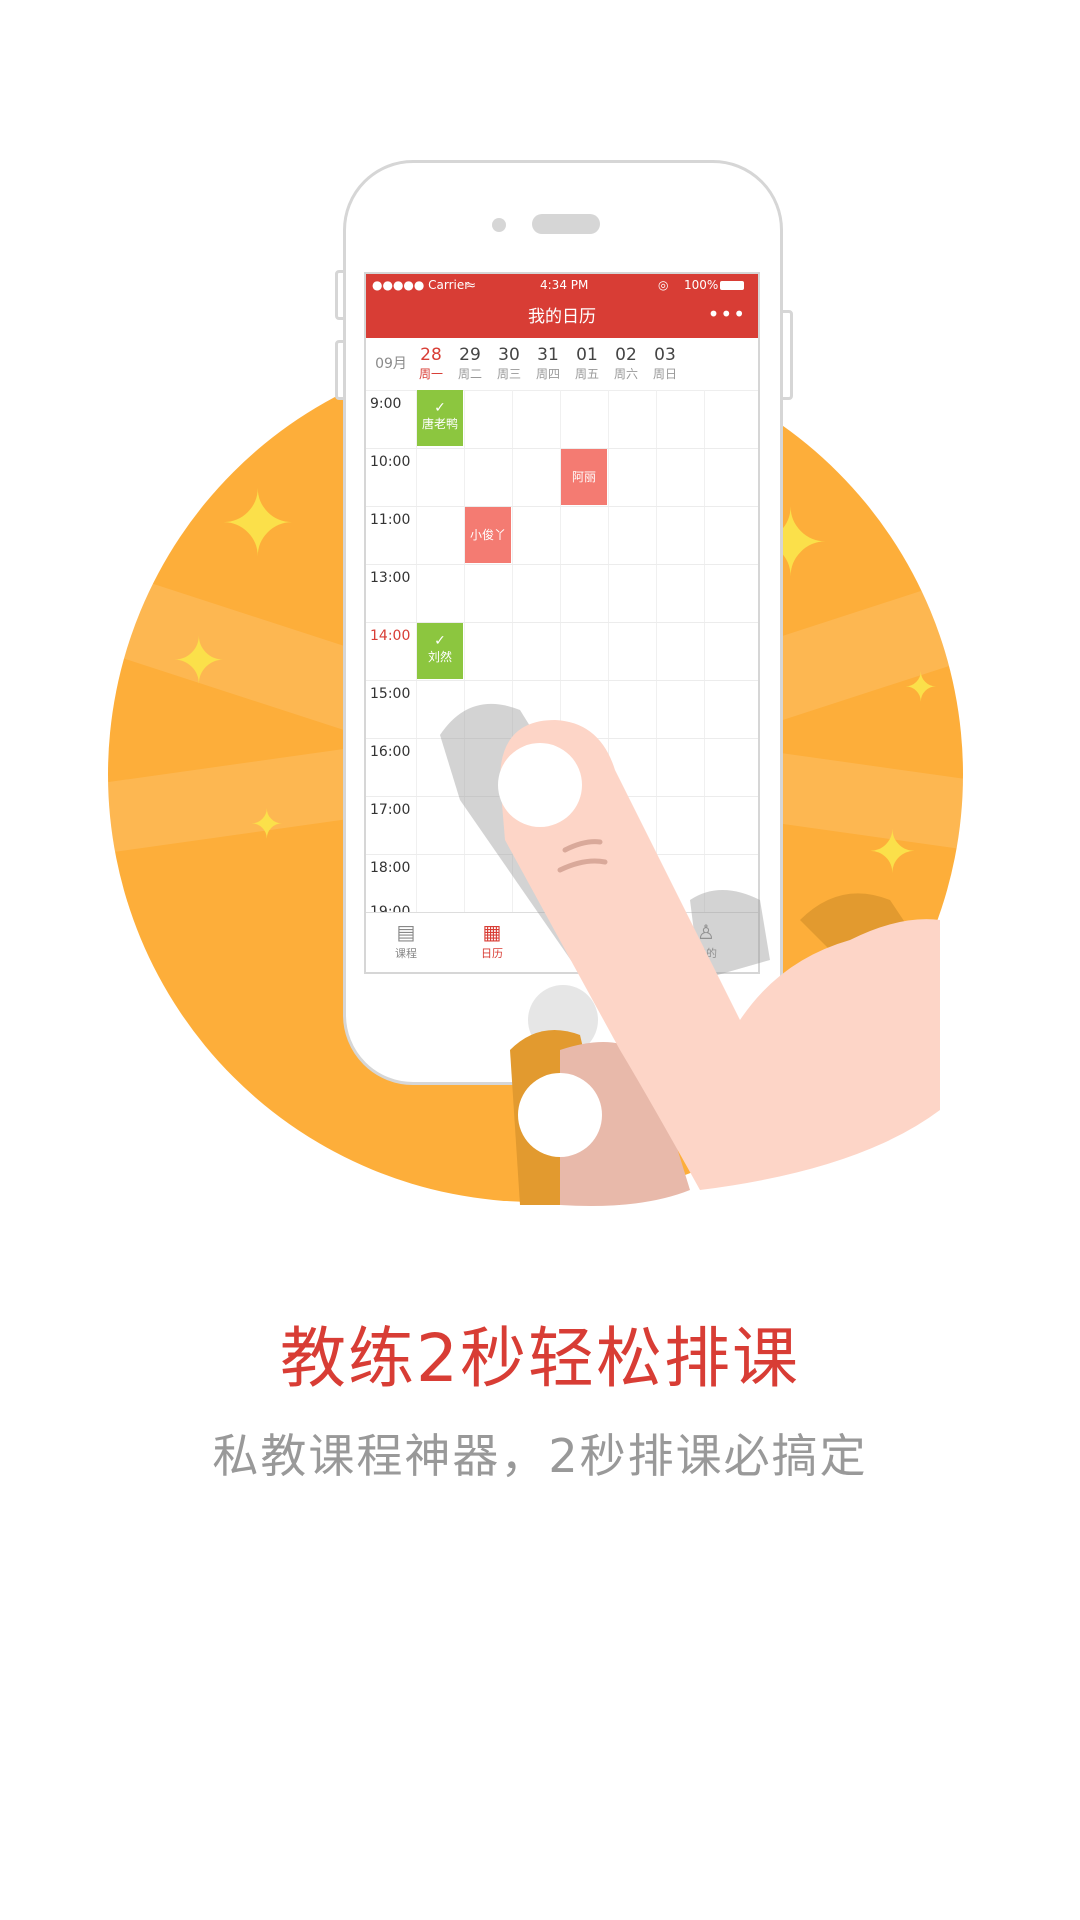 This screenshot has height=1920, width=1080. What do you see at coordinates (390, 752) in the screenshot?
I see `time-label: 16:00` at bounding box center [390, 752].